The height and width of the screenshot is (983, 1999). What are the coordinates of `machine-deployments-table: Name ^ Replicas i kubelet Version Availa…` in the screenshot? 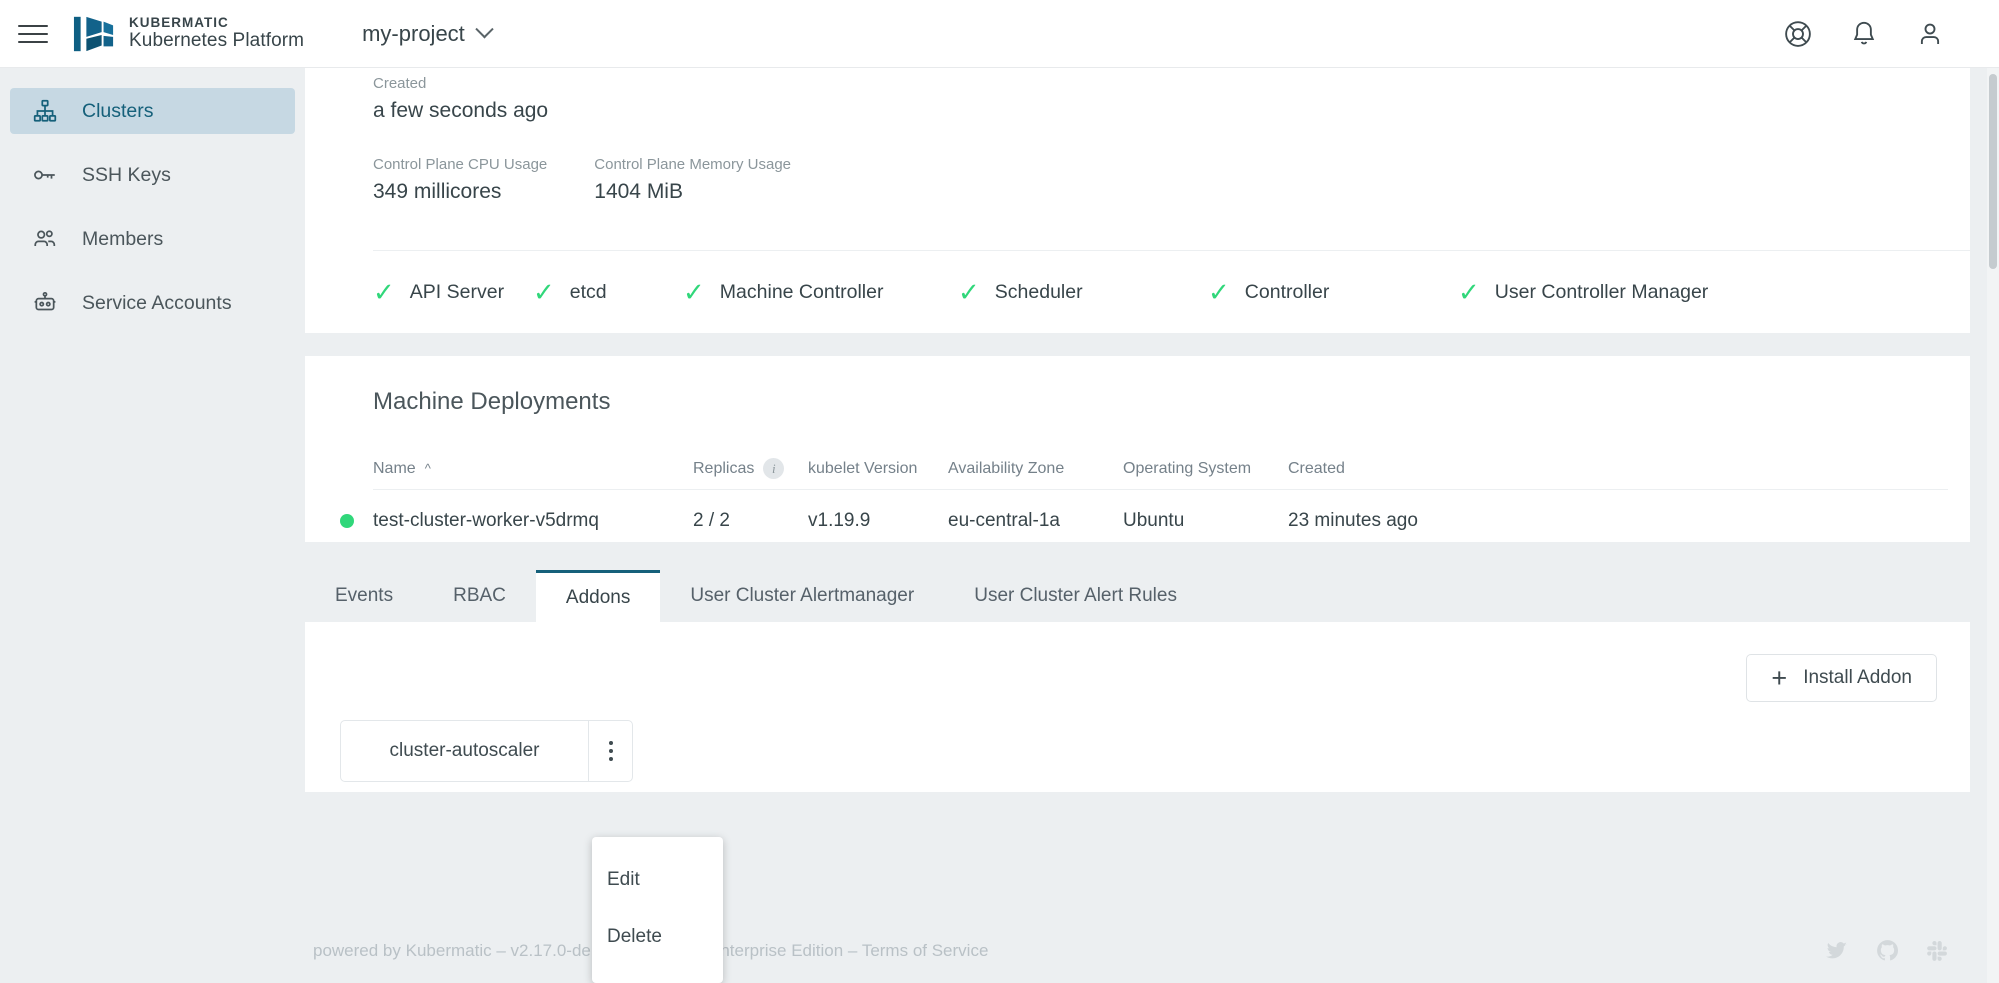 It's located at (1144, 500).